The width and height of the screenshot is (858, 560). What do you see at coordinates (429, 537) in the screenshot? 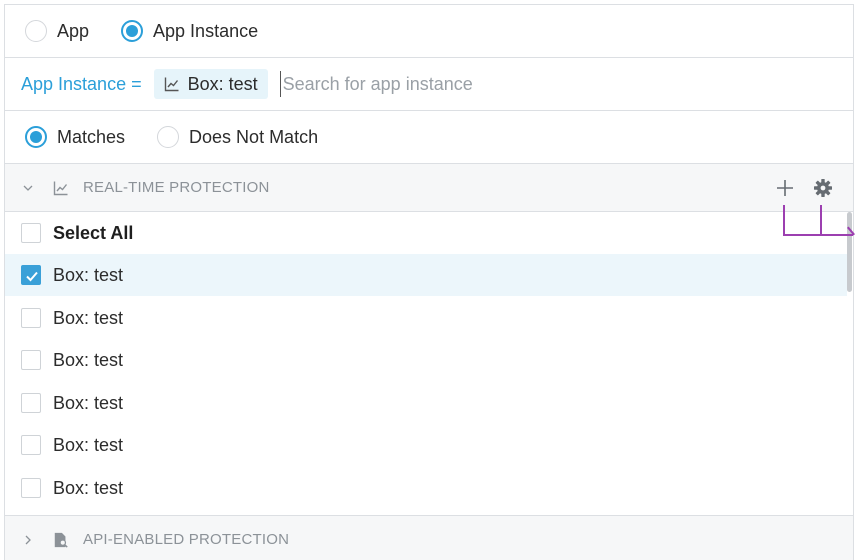
I see `section-api-enabled-protection: API-ENABLED PROTECTION` at bounding box center [429, 537].